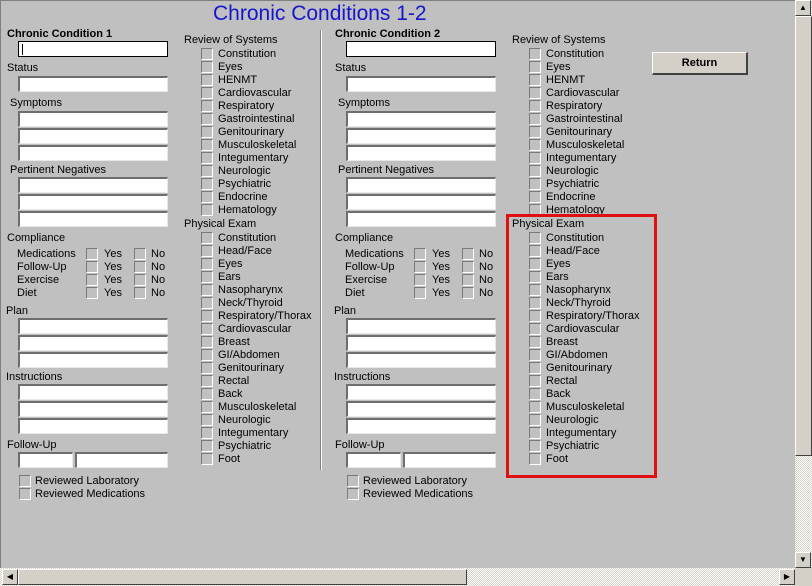 This screenshot has width=812, height=586. I want to click on pe-integumentary-checkbox, so click(207, 433).